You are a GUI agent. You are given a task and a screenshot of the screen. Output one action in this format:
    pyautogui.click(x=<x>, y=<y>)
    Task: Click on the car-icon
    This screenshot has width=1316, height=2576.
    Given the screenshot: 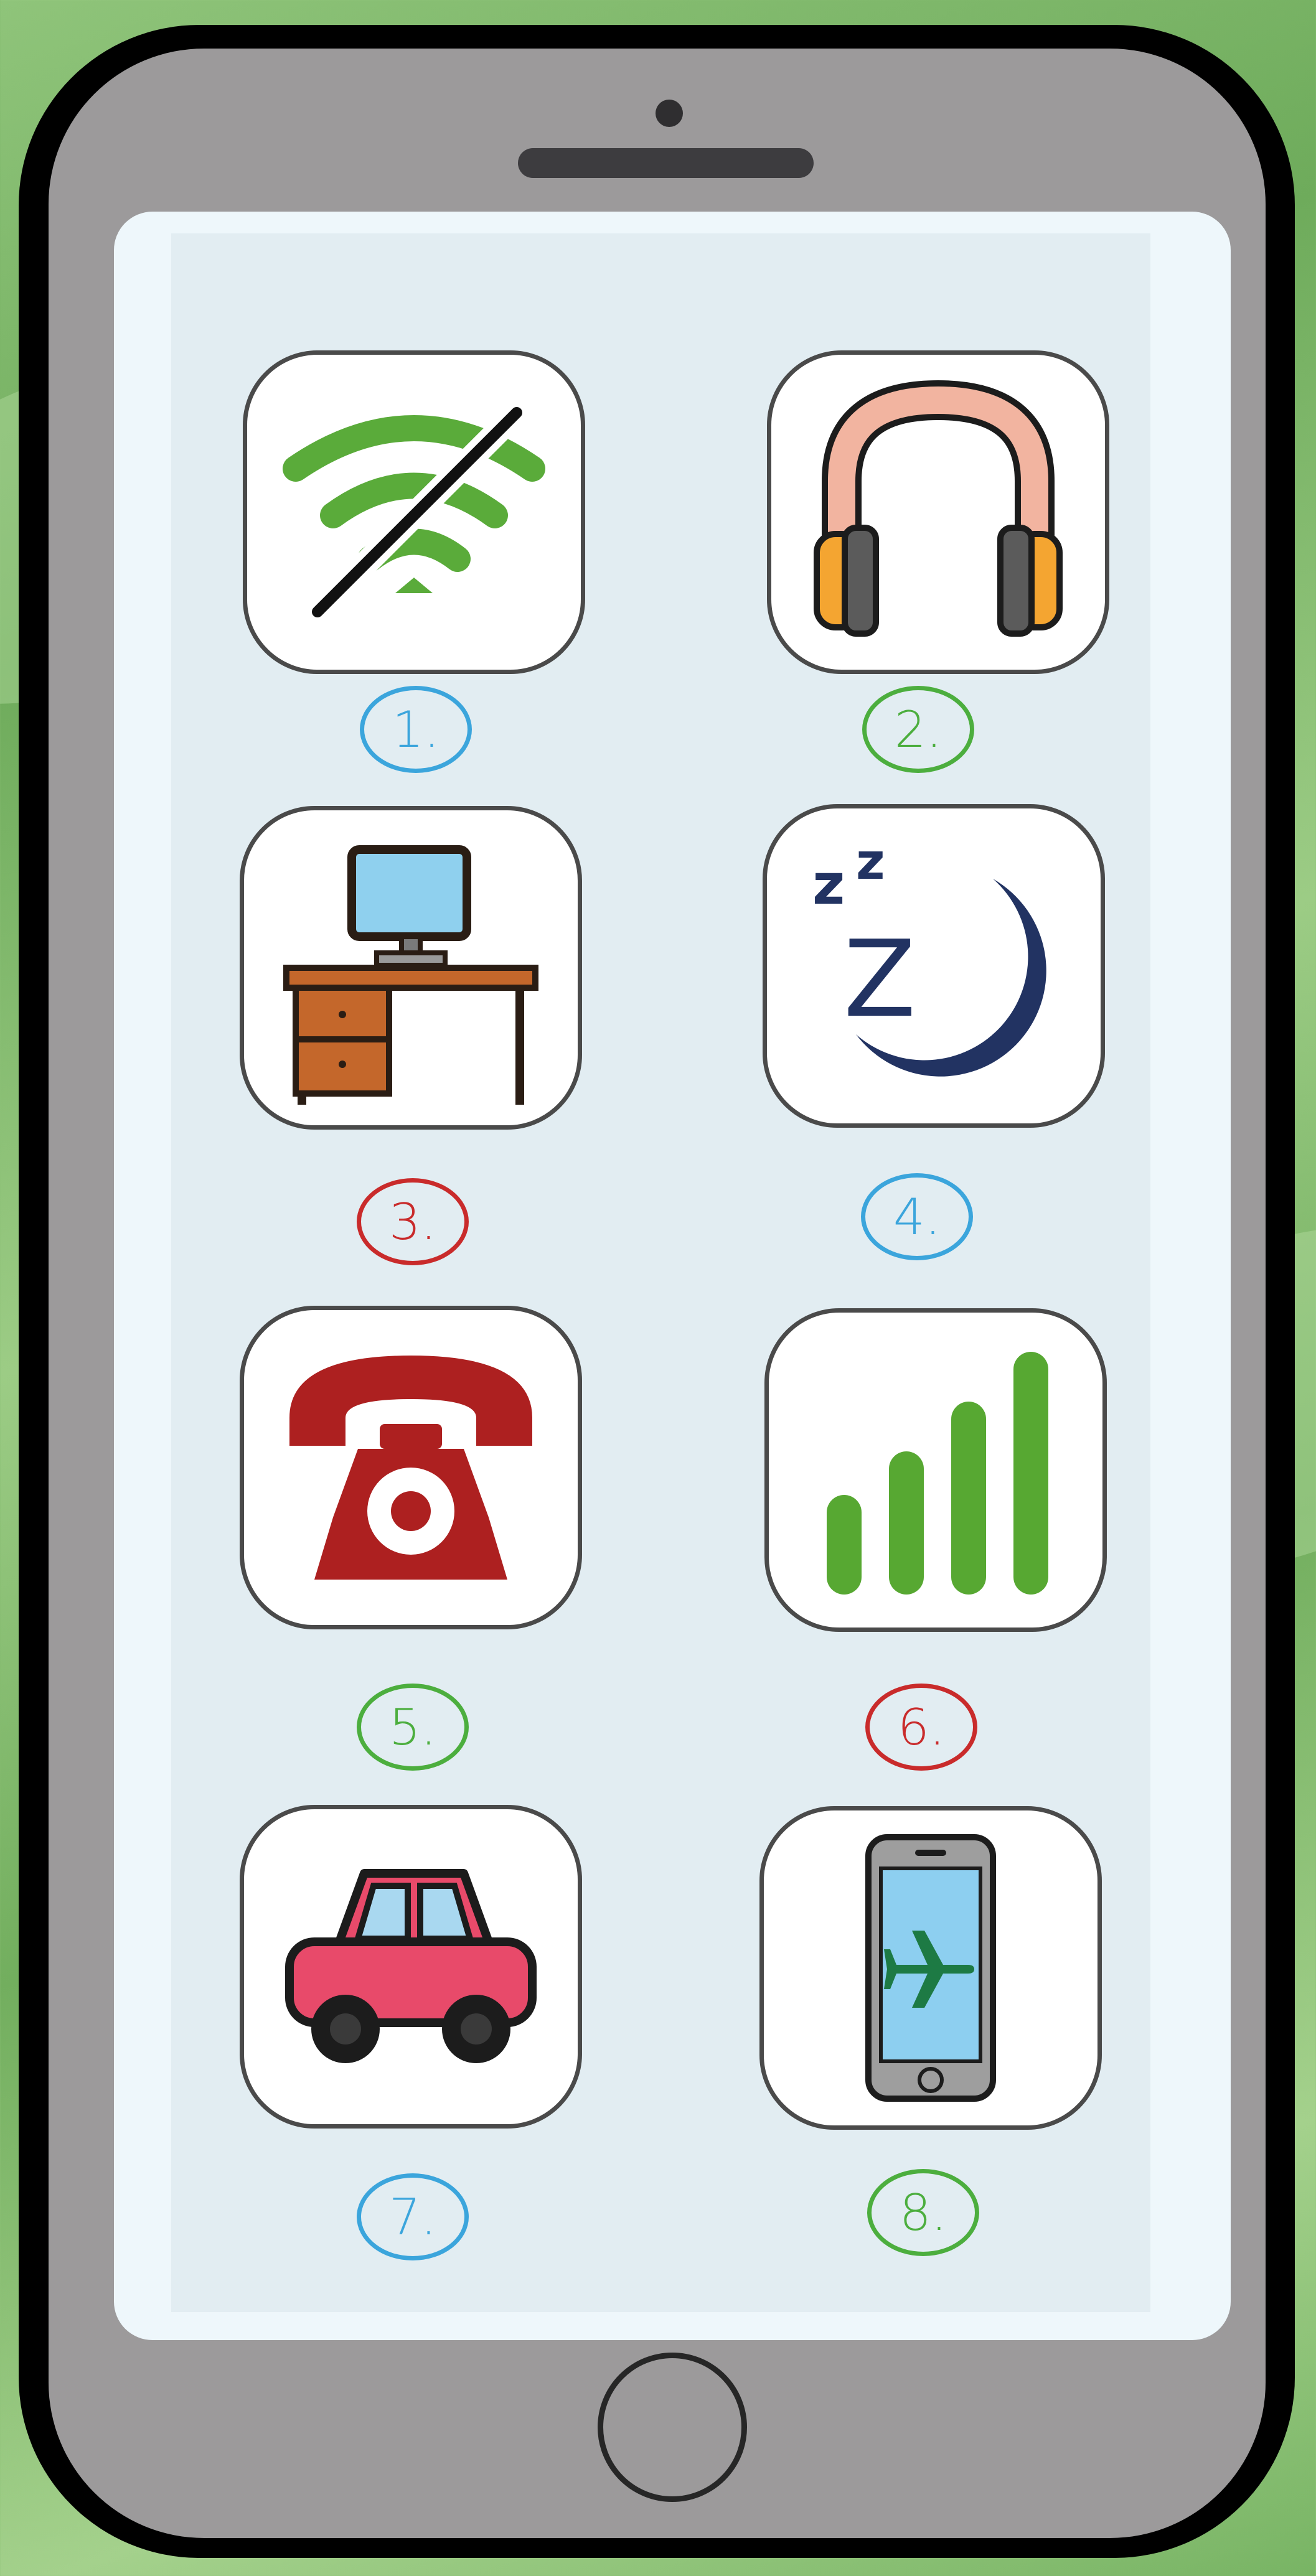 What is the action you would take?
    pyautogui.click(x=411, y=1966)
    